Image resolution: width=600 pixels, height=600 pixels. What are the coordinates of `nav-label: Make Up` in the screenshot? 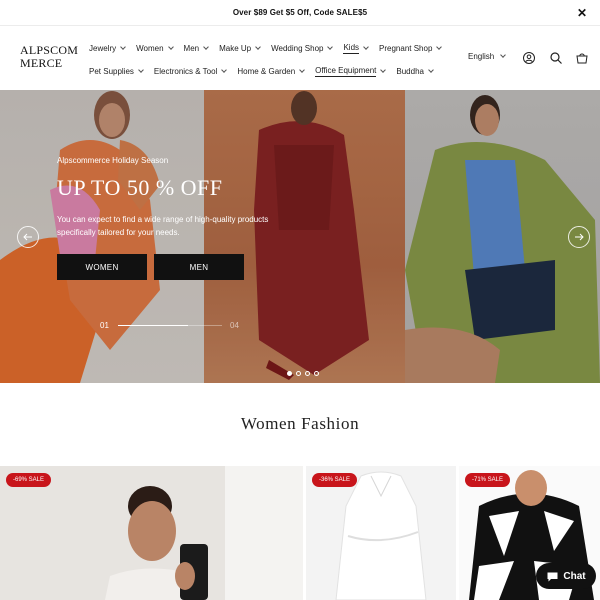 It's located at (235, 48).